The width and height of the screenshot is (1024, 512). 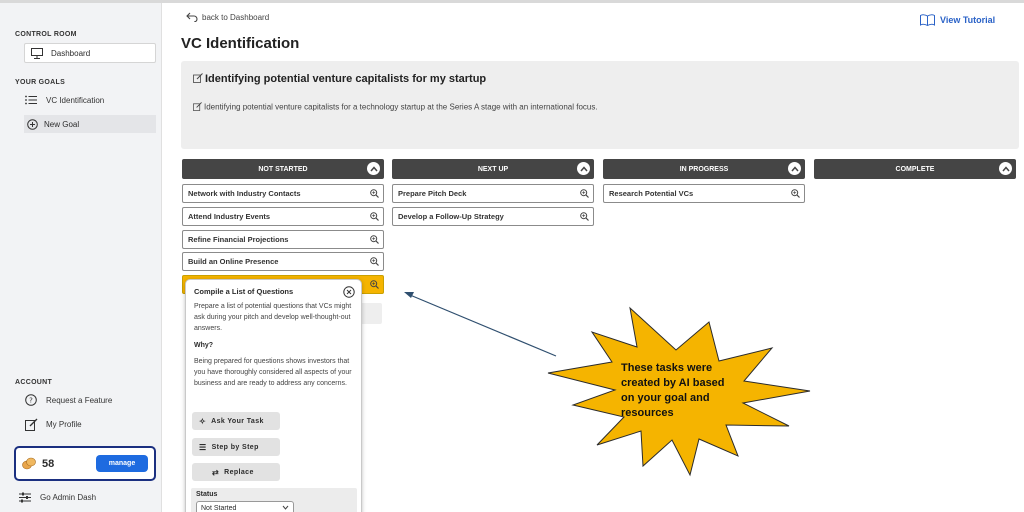 I want to click on starburst-callout, so click(x=679, y=391).